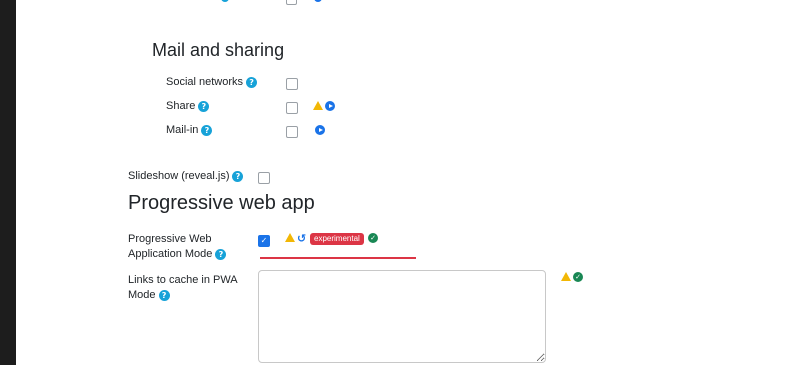 Image resolution: width=802 pixels, height=365 pixels. Describe the element at coordinates (179, 176) in the screenshot. I see `slideshow-label: Slideshow (reveal.js)` at that location.